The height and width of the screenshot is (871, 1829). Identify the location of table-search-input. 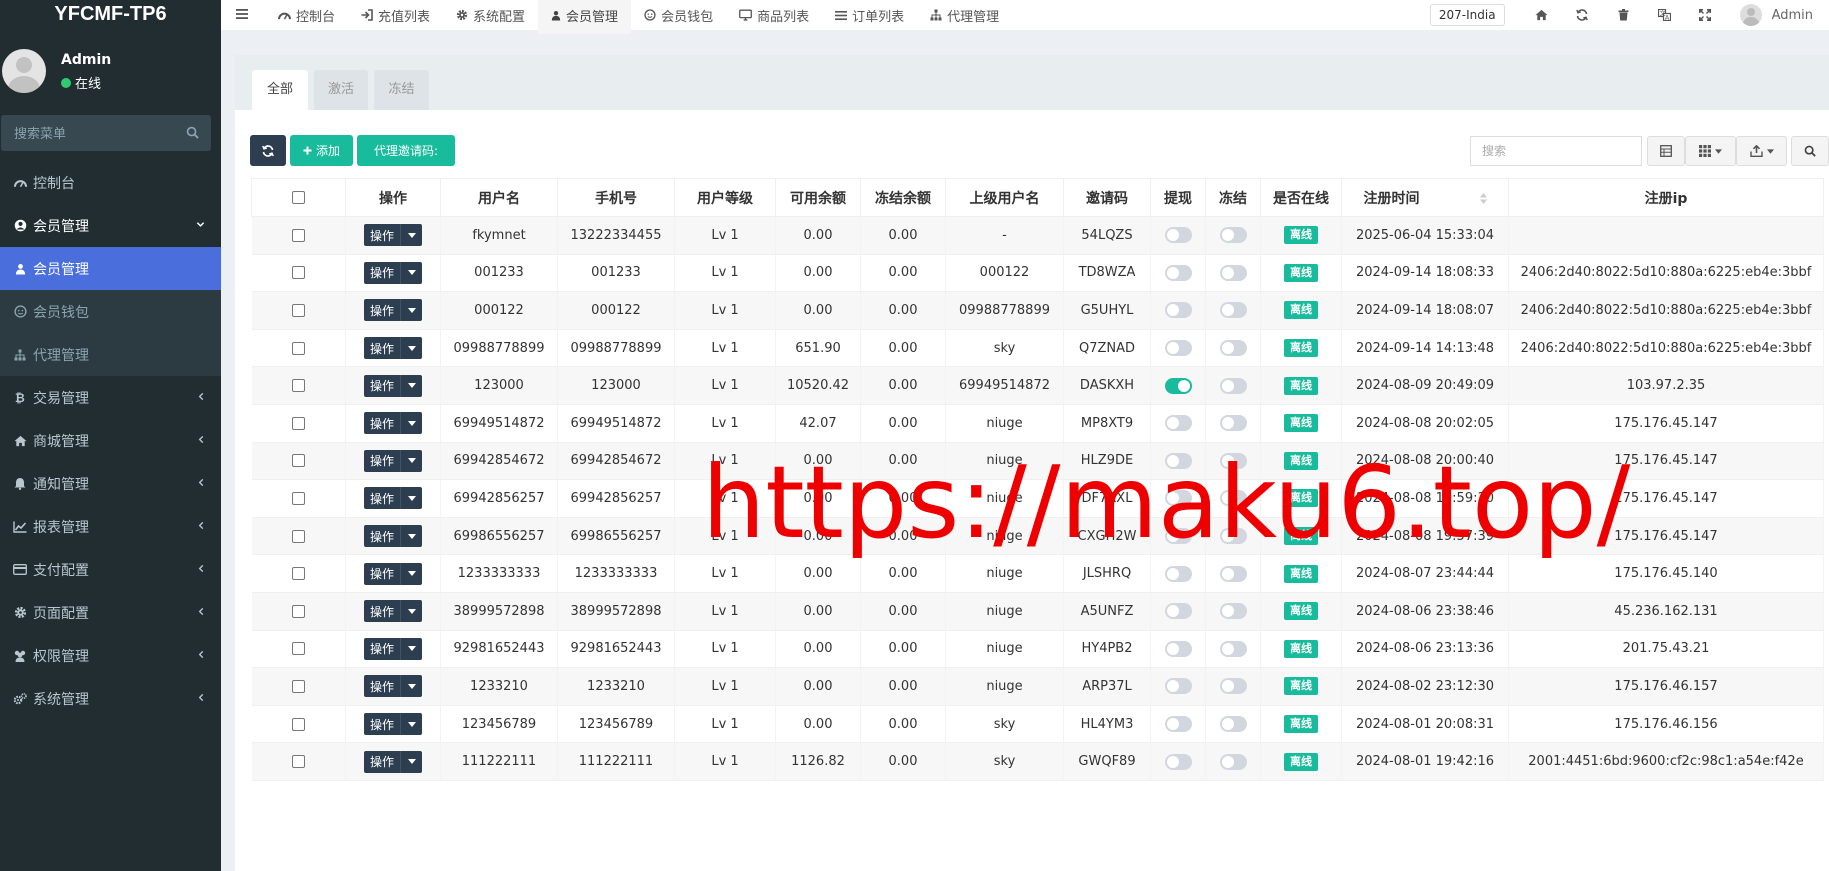
(1556, 151).